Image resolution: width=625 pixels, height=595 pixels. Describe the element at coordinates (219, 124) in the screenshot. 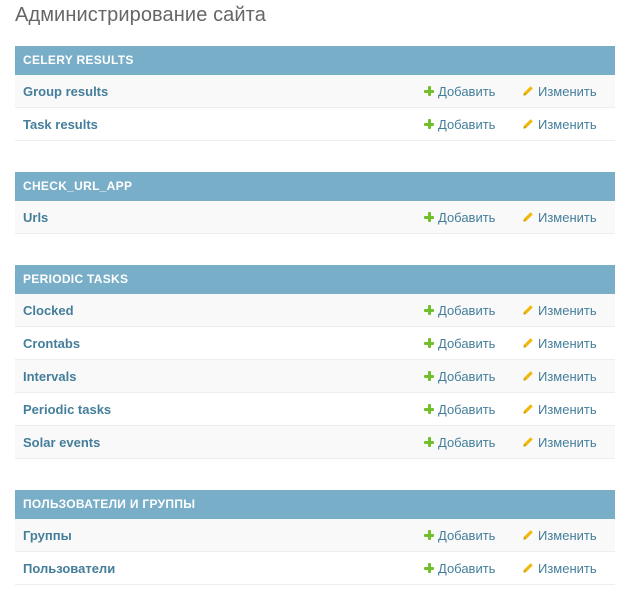

I see `model-link: Task results` at that location.